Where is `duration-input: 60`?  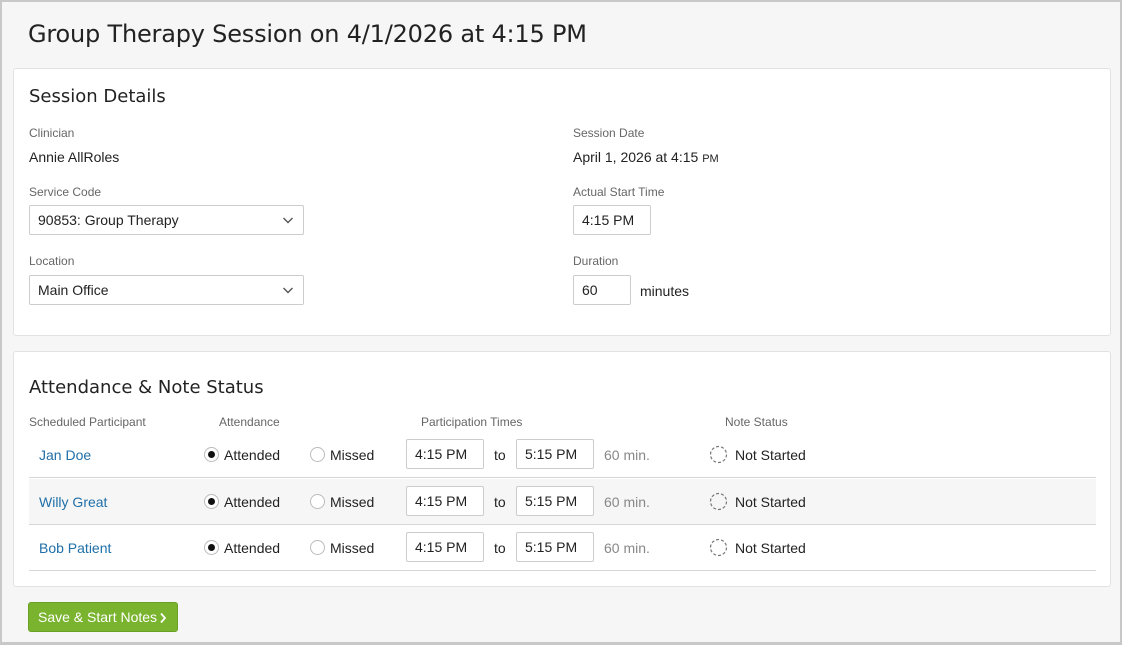
duration-input: 60 is located at coordinates (602, 290).